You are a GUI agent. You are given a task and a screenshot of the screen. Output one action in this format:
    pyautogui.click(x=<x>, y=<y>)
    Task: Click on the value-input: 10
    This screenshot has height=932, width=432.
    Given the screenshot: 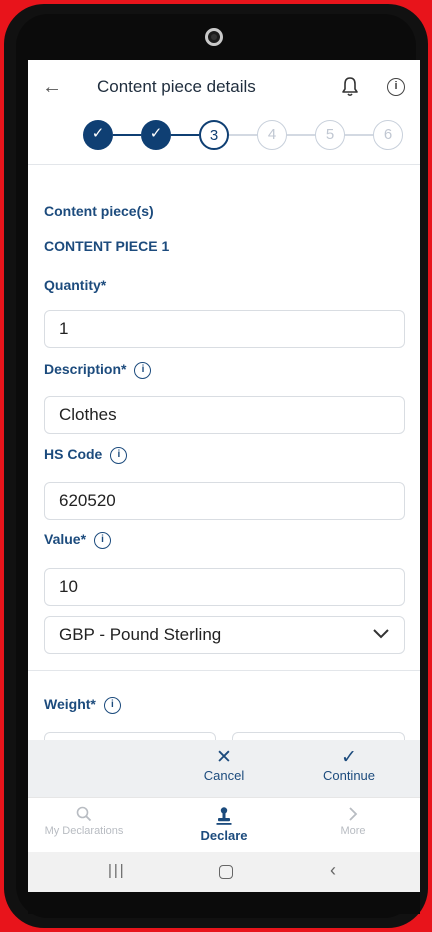 What is the action you would take?
    pyautogui.click(x=224, y=587)
    